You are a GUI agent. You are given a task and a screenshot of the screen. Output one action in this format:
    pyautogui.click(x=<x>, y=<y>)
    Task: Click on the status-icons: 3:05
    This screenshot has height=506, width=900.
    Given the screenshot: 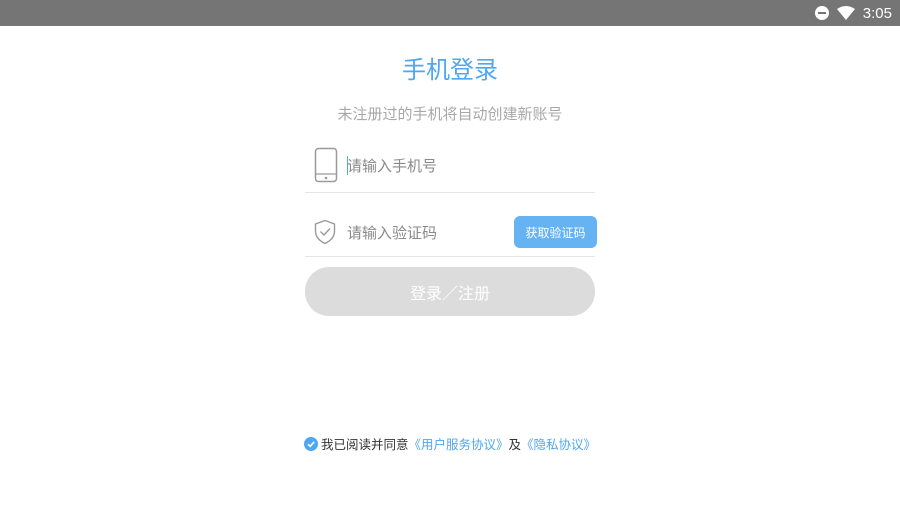 What is the action you would take?
    pyautogui.click(x=853, y=13)
    